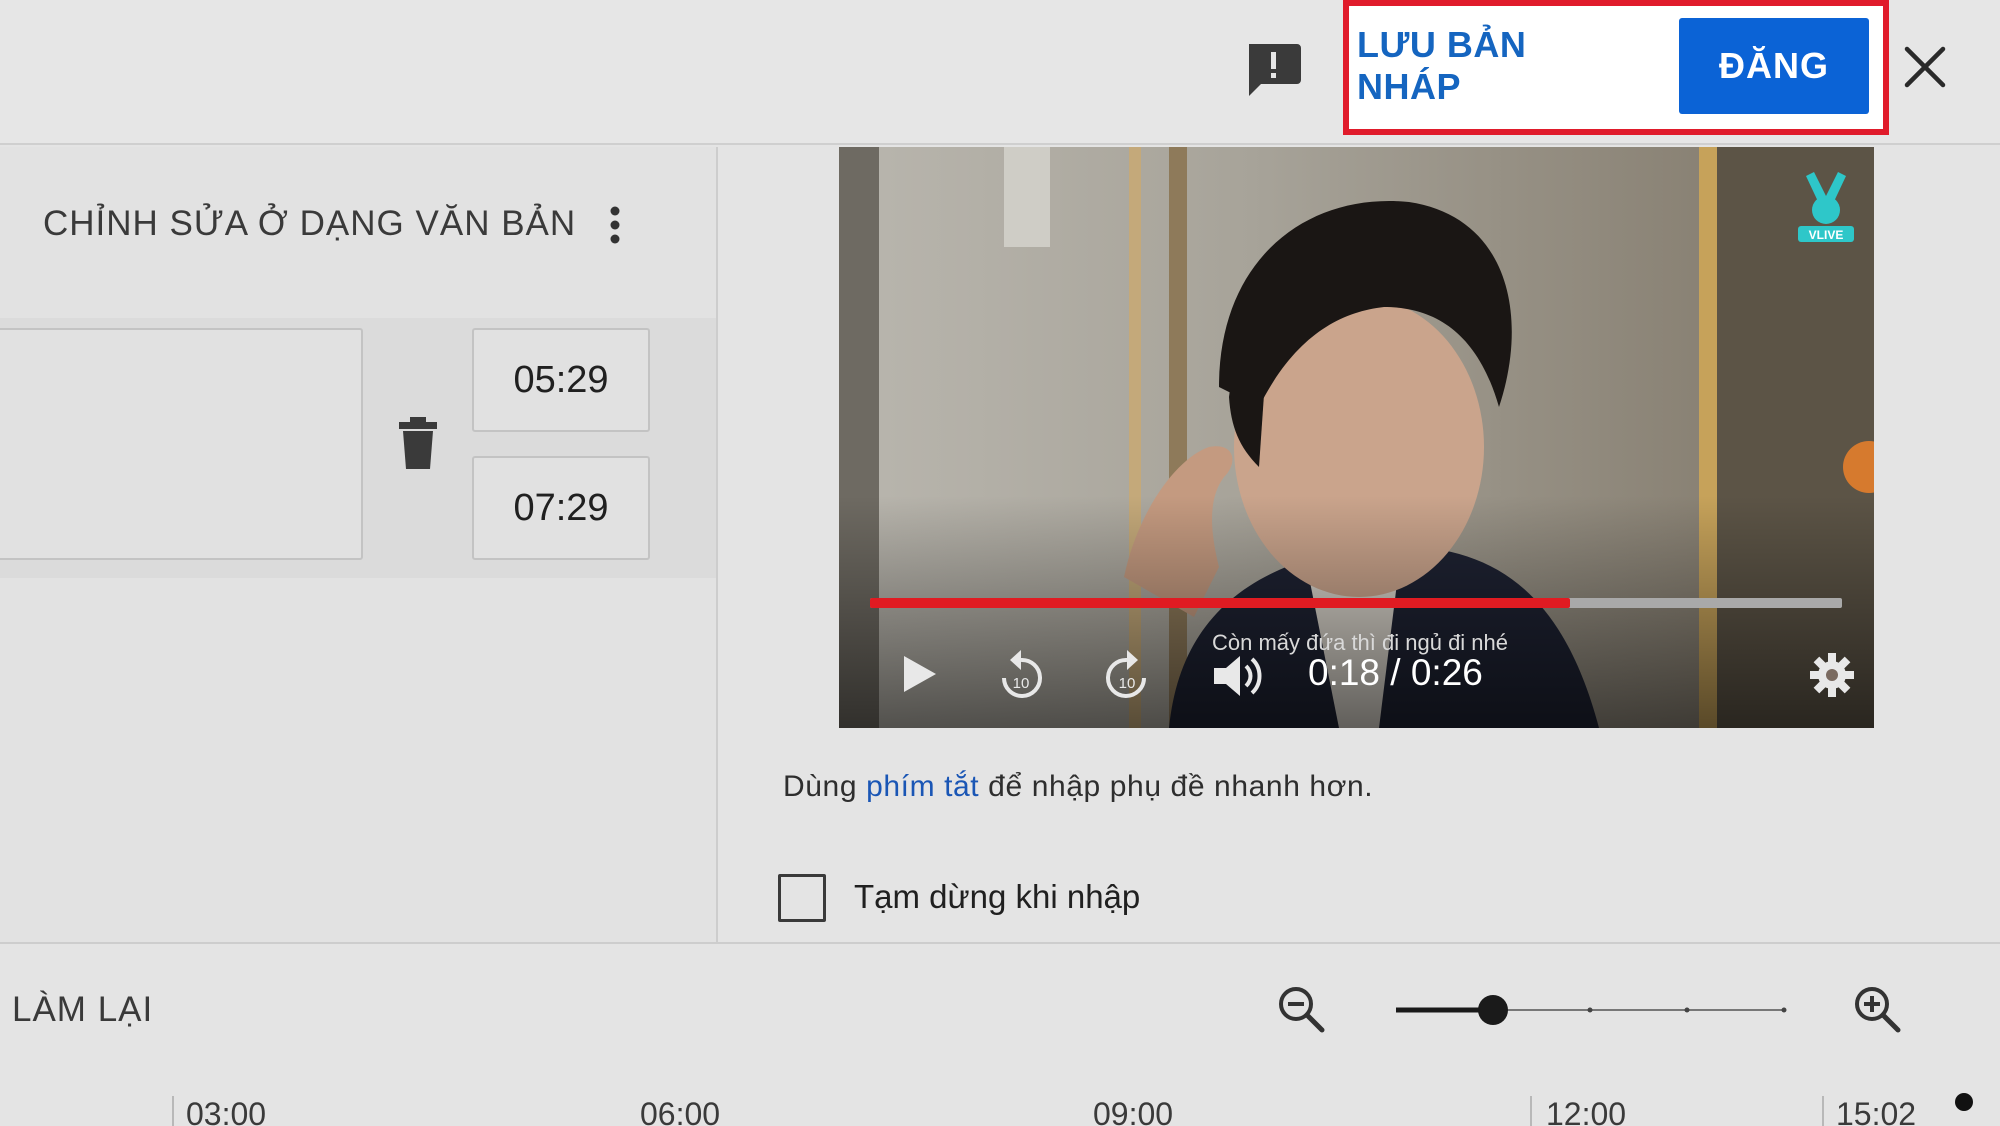 This screenshot has height=1126, width=2000. I want to click on redo-button: LÀM LẠI, so click(82, 1010).